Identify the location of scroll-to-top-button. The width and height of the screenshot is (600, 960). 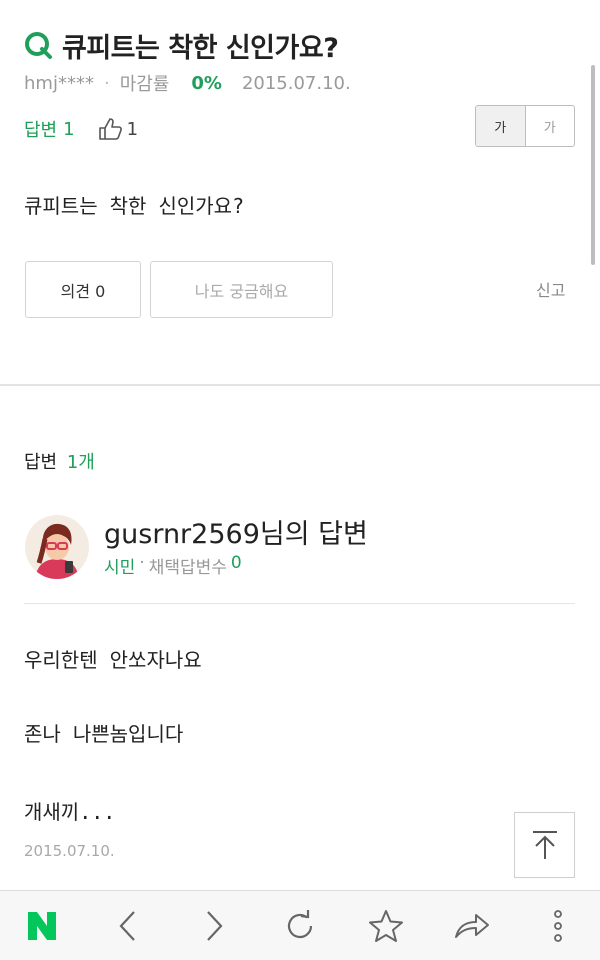
(544, 845).